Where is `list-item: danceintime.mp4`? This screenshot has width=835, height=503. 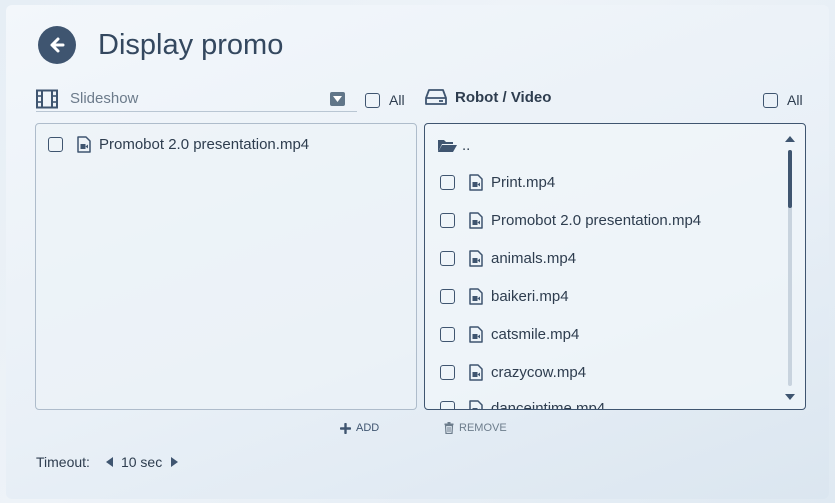
list-item: danceintime.mp4 is located at coordinates (523, 403).